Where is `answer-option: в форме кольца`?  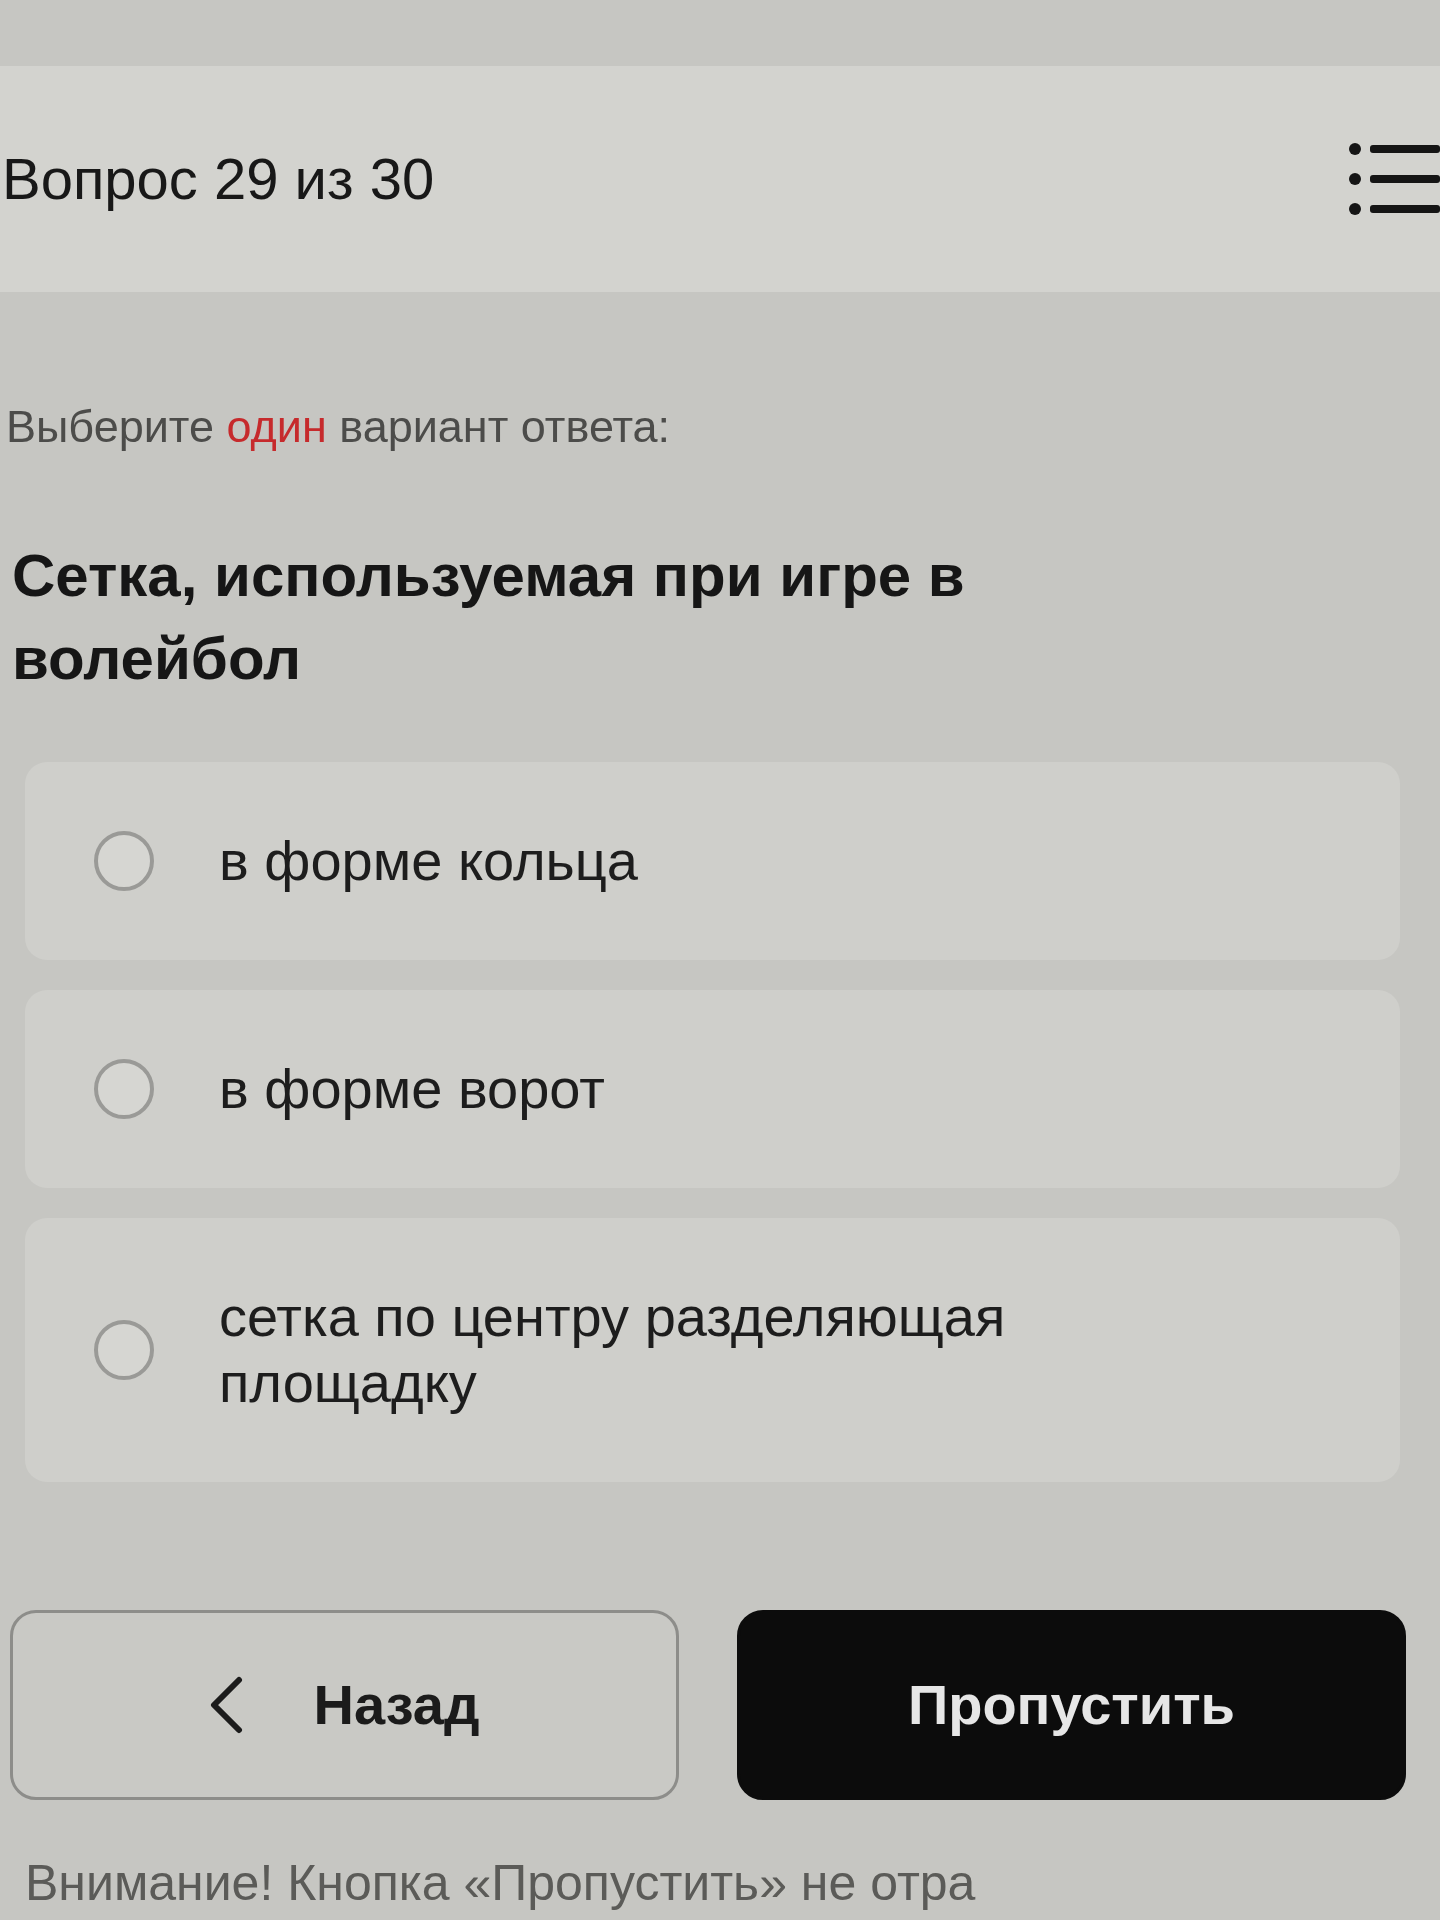 answer-option: в форме кольца is located at coordinates (712, 861).